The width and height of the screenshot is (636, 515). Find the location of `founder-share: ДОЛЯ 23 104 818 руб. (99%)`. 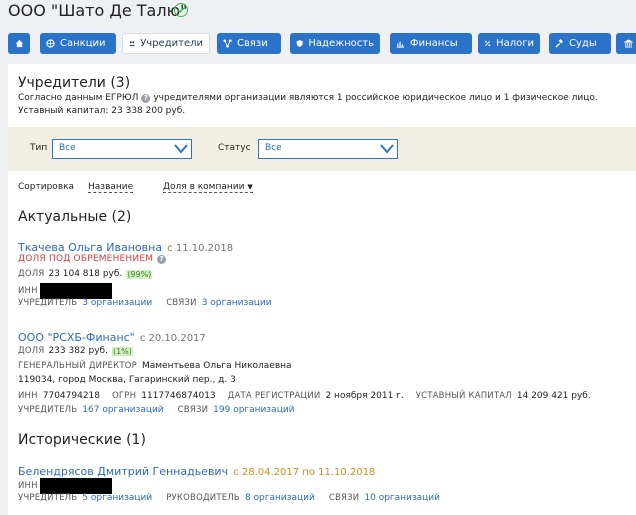

founder-share: ДОЛЯ 23 104 818 руб. (99%) is located at coordinates (85, 274).